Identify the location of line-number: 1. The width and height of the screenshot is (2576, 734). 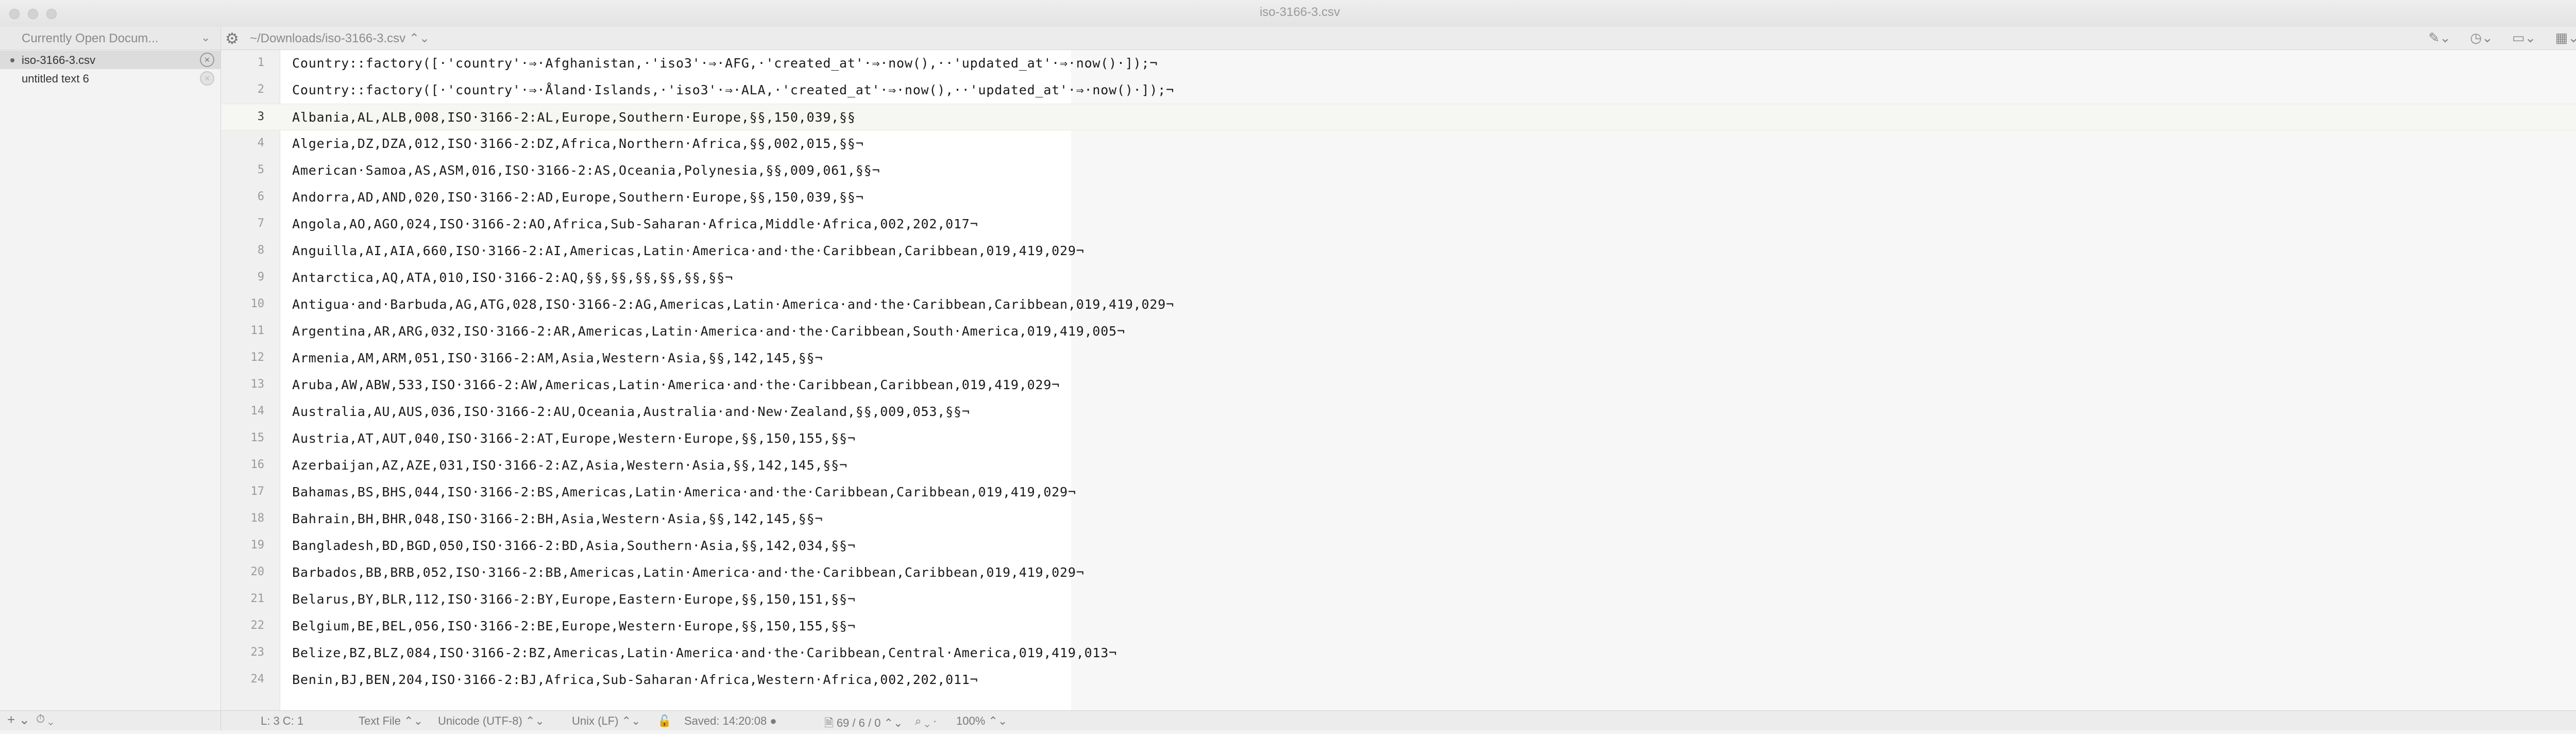
(260, 62).